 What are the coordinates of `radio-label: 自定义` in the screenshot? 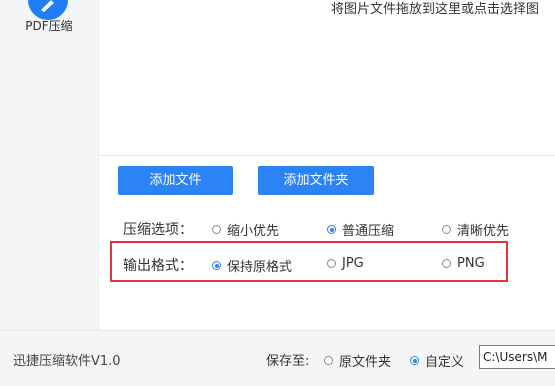 It's located at (445, 362).